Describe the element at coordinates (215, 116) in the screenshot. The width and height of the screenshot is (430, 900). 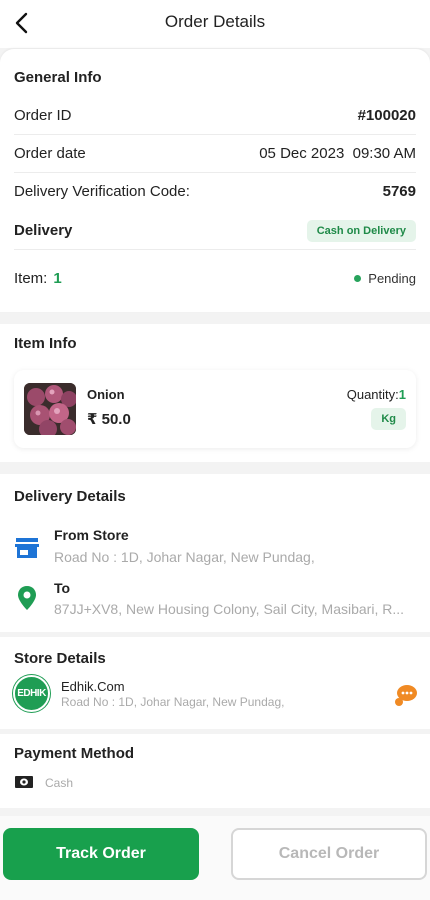
I see `order-id-row: Order ID #100020` at that location.